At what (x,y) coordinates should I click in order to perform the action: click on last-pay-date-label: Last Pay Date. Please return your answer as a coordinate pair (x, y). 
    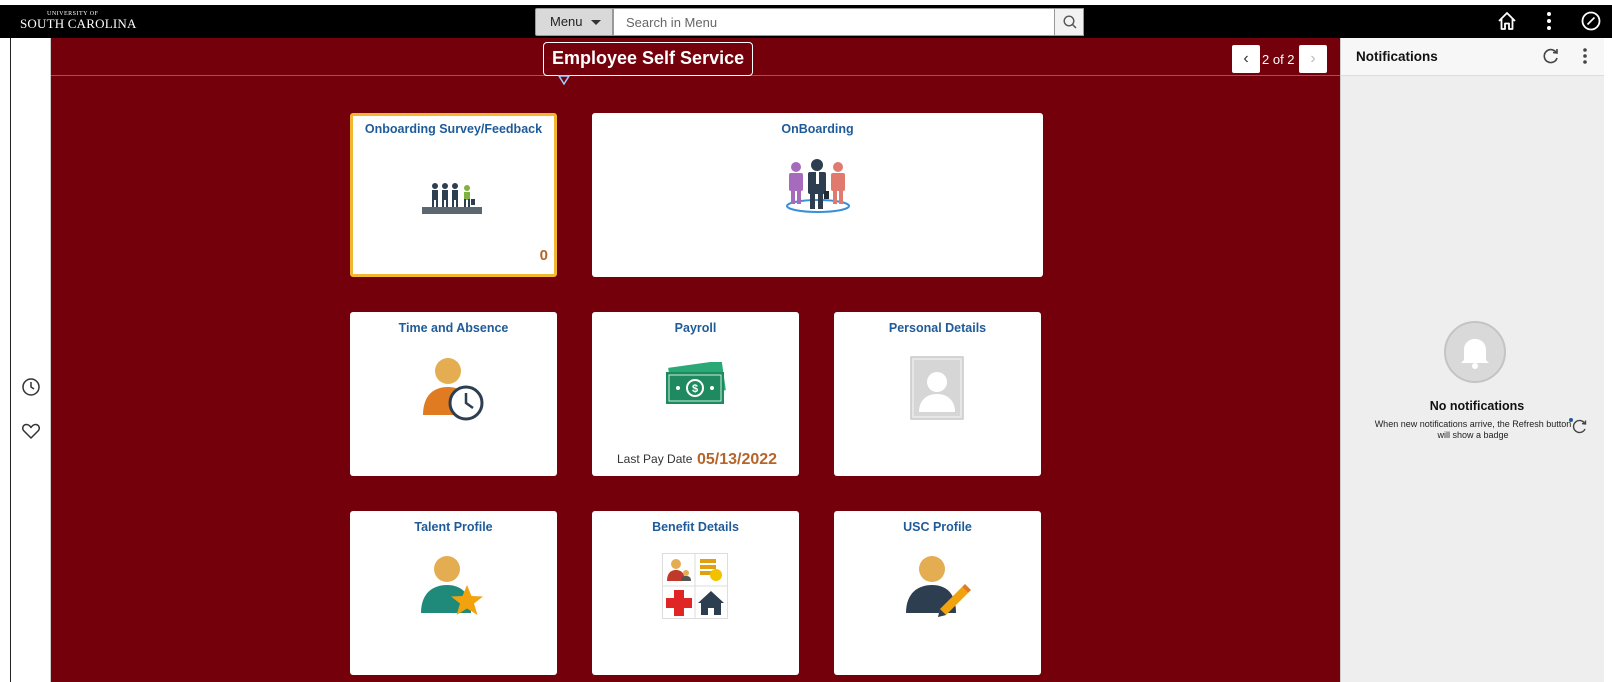
    Looking at the image, I should click on (655, 459).